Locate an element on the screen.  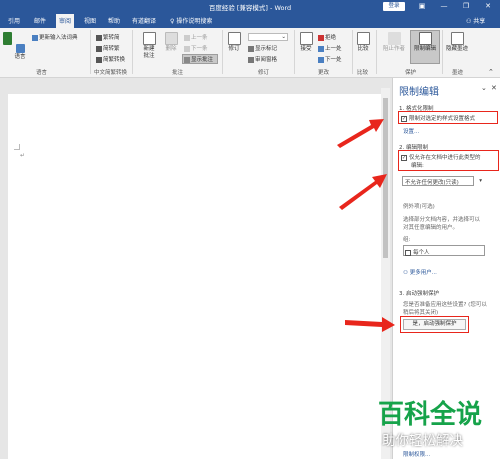
watermark-subtitle: 助你轻松解决 is located at coordinates (422, 441).